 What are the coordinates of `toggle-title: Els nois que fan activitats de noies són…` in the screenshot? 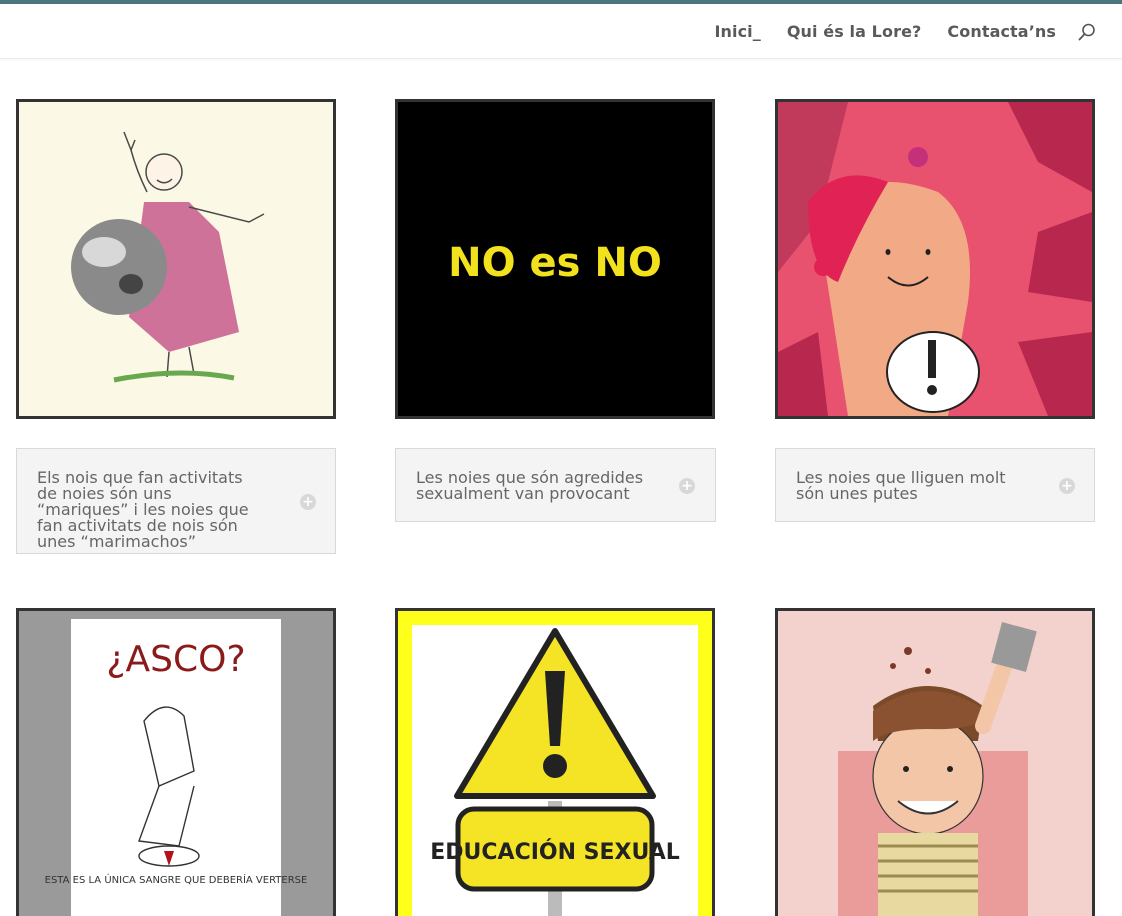 It's located at (143, 509).